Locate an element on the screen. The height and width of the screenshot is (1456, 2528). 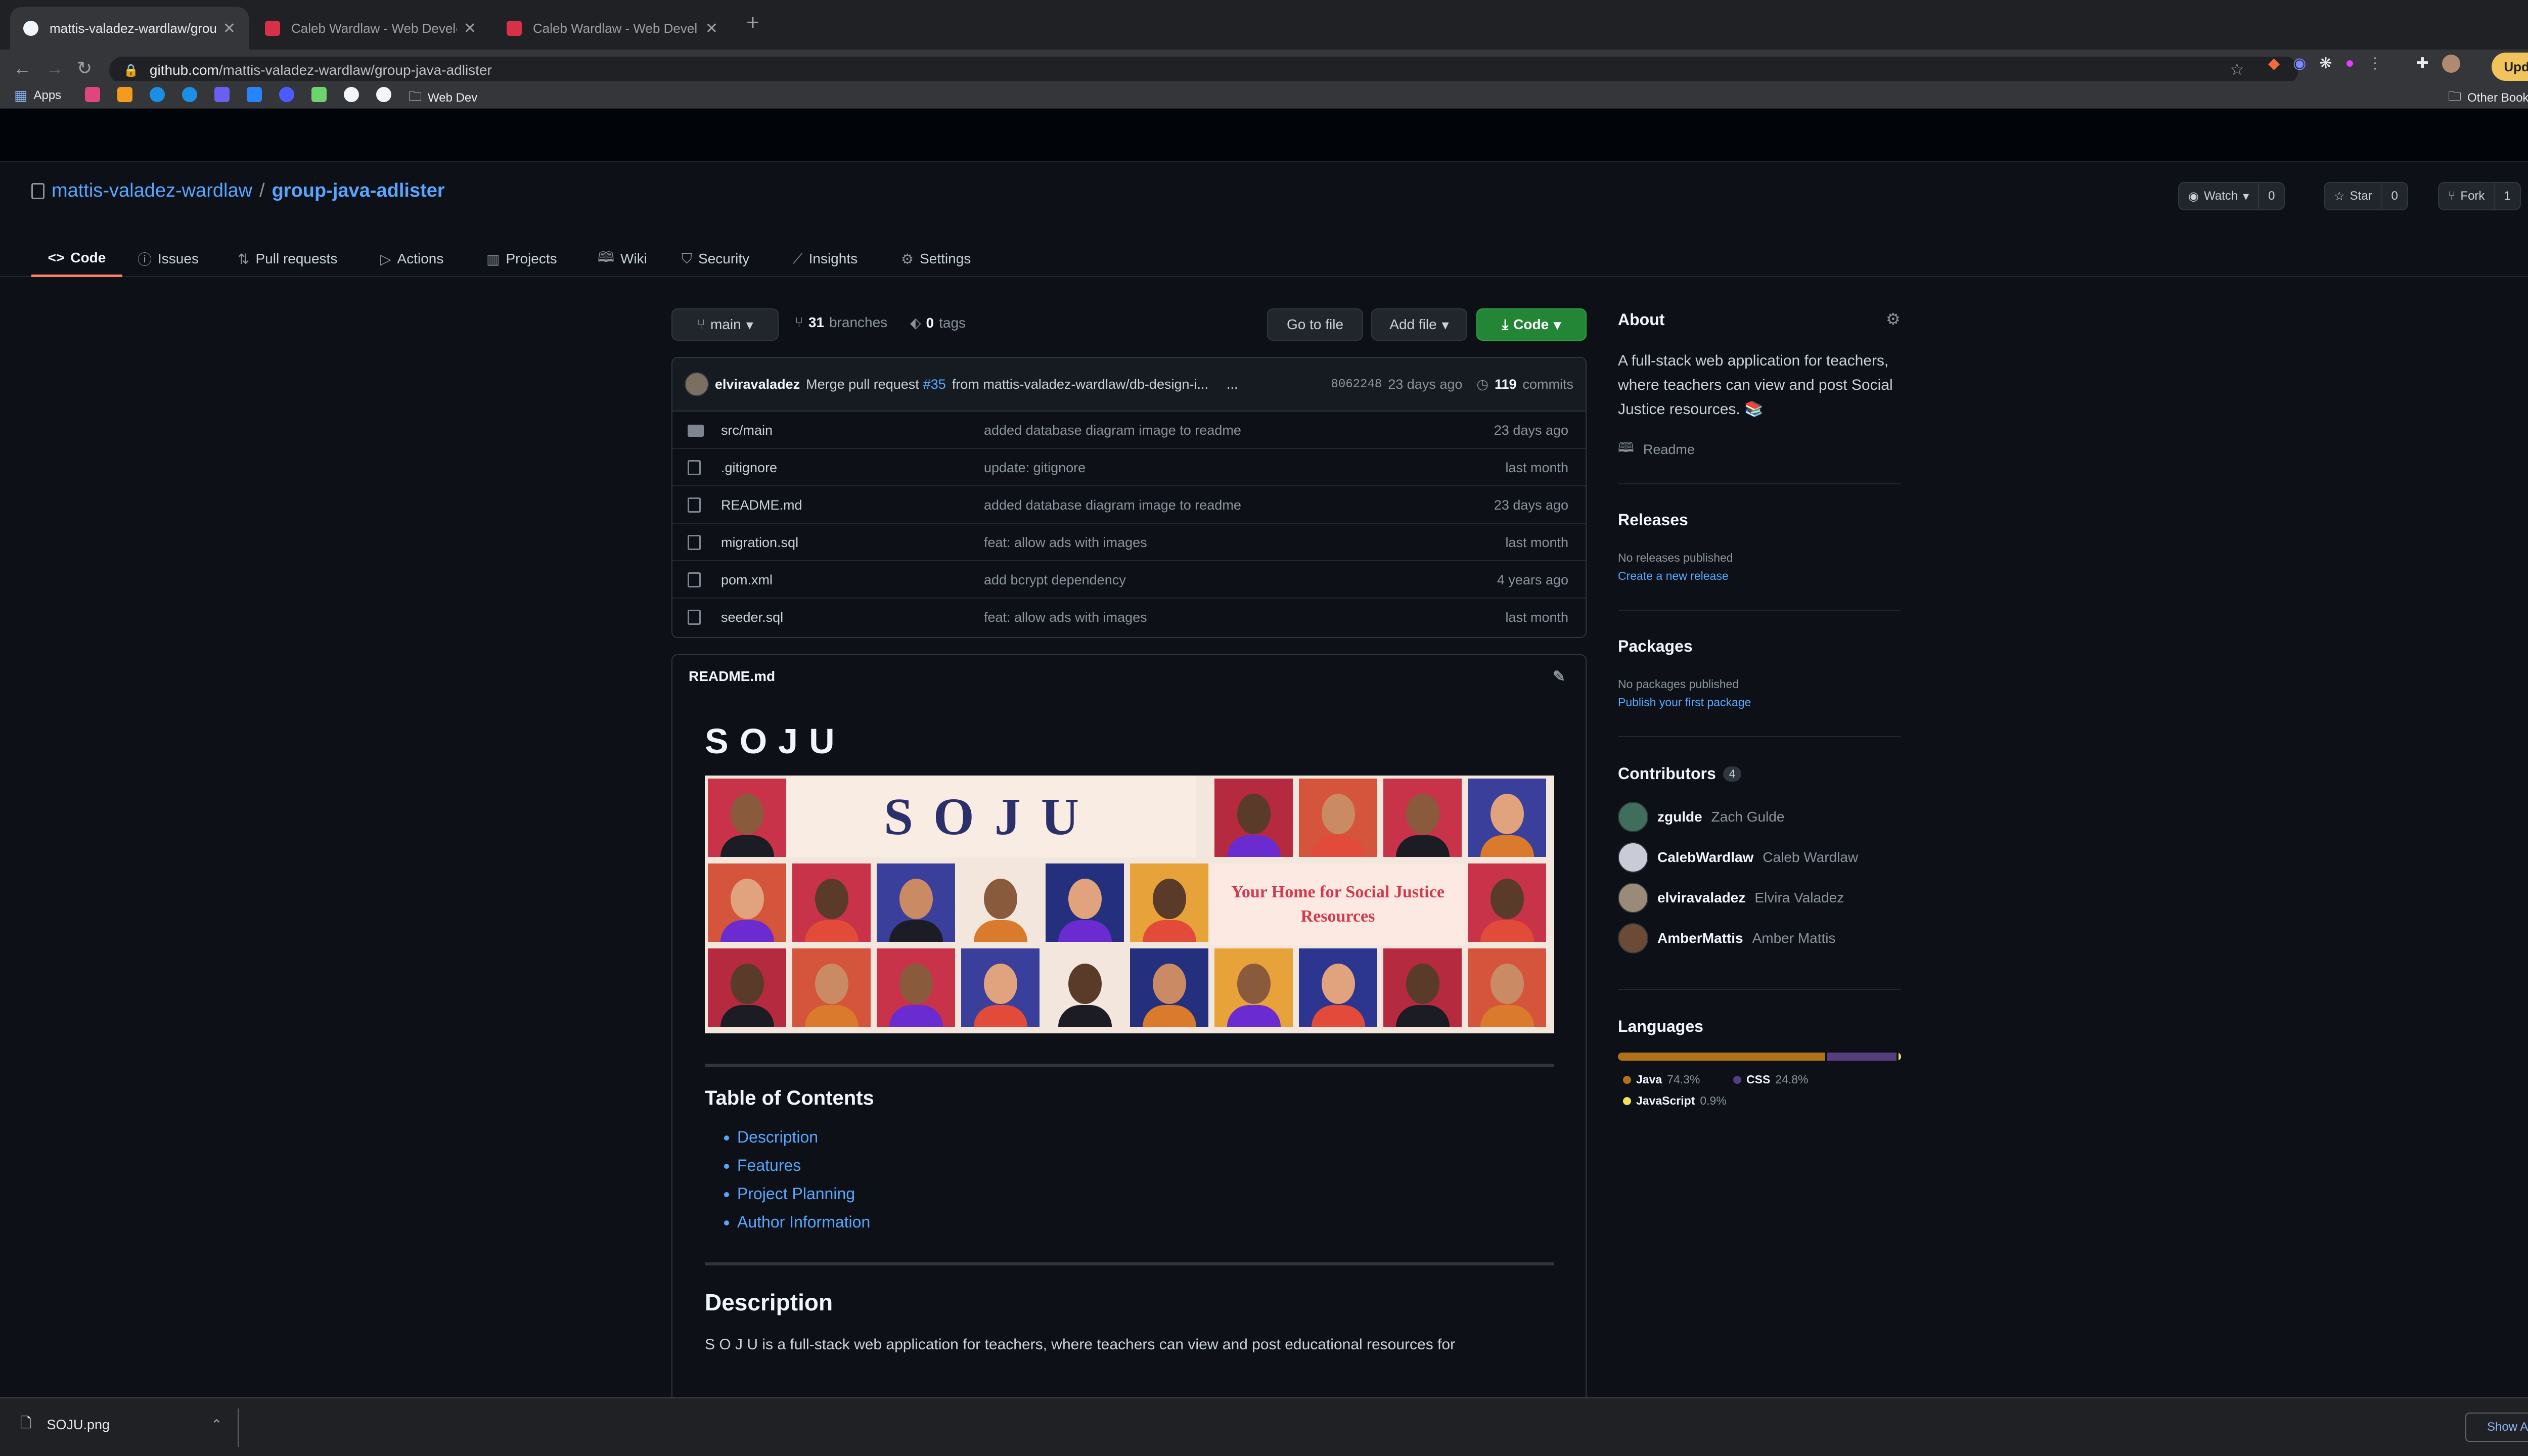
extension-icon: ● is located at coordinates (2350, 64).